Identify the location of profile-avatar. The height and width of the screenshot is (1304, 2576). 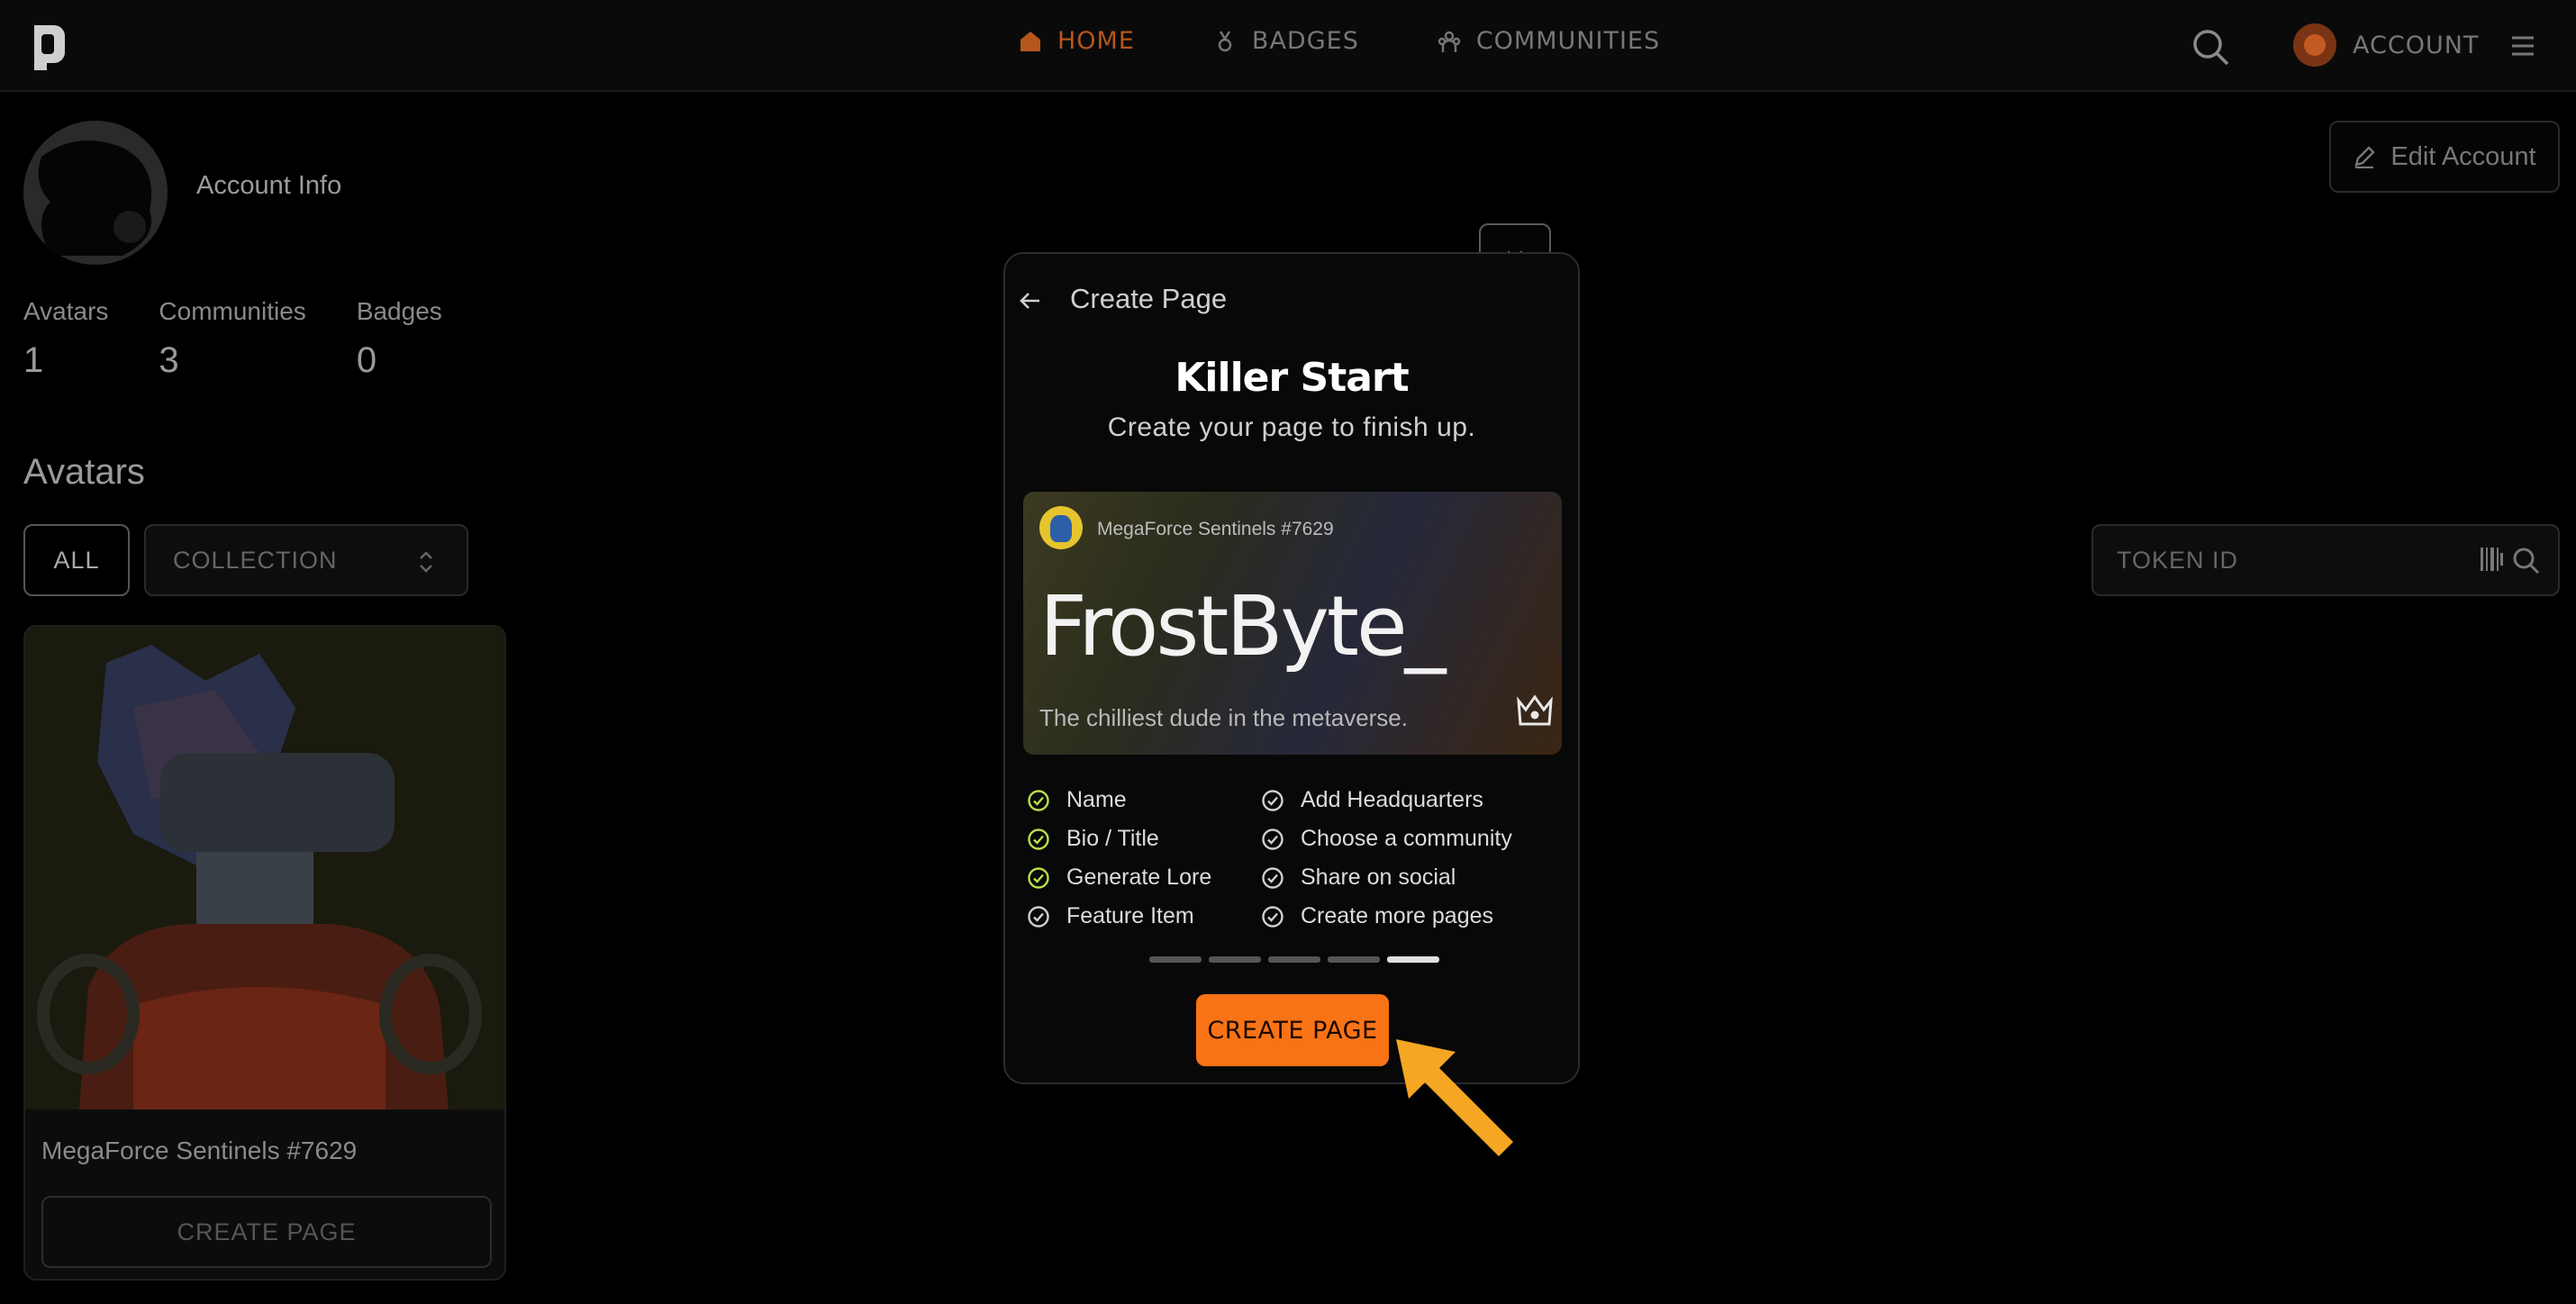
(95, 193).